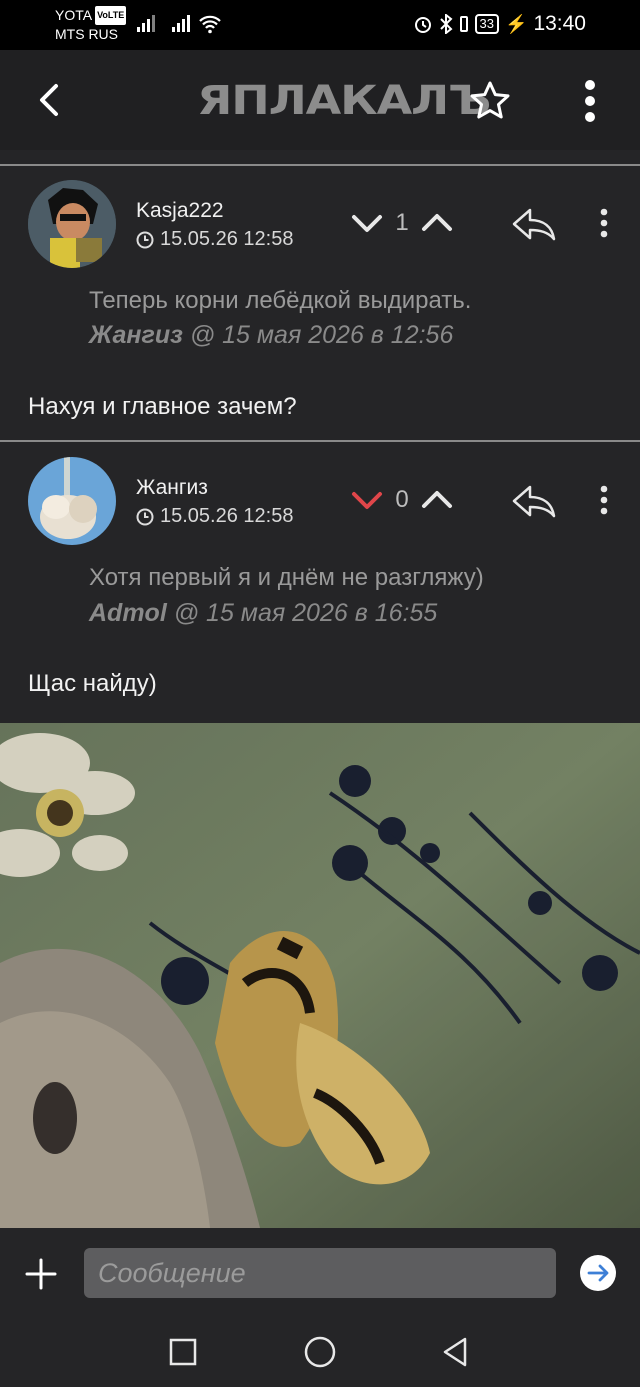 Image resolution: width=640 pixels, height=1387 pixels. I want to click on site-logo: ЯПЛАКАЛЪ, so click(344, 101).